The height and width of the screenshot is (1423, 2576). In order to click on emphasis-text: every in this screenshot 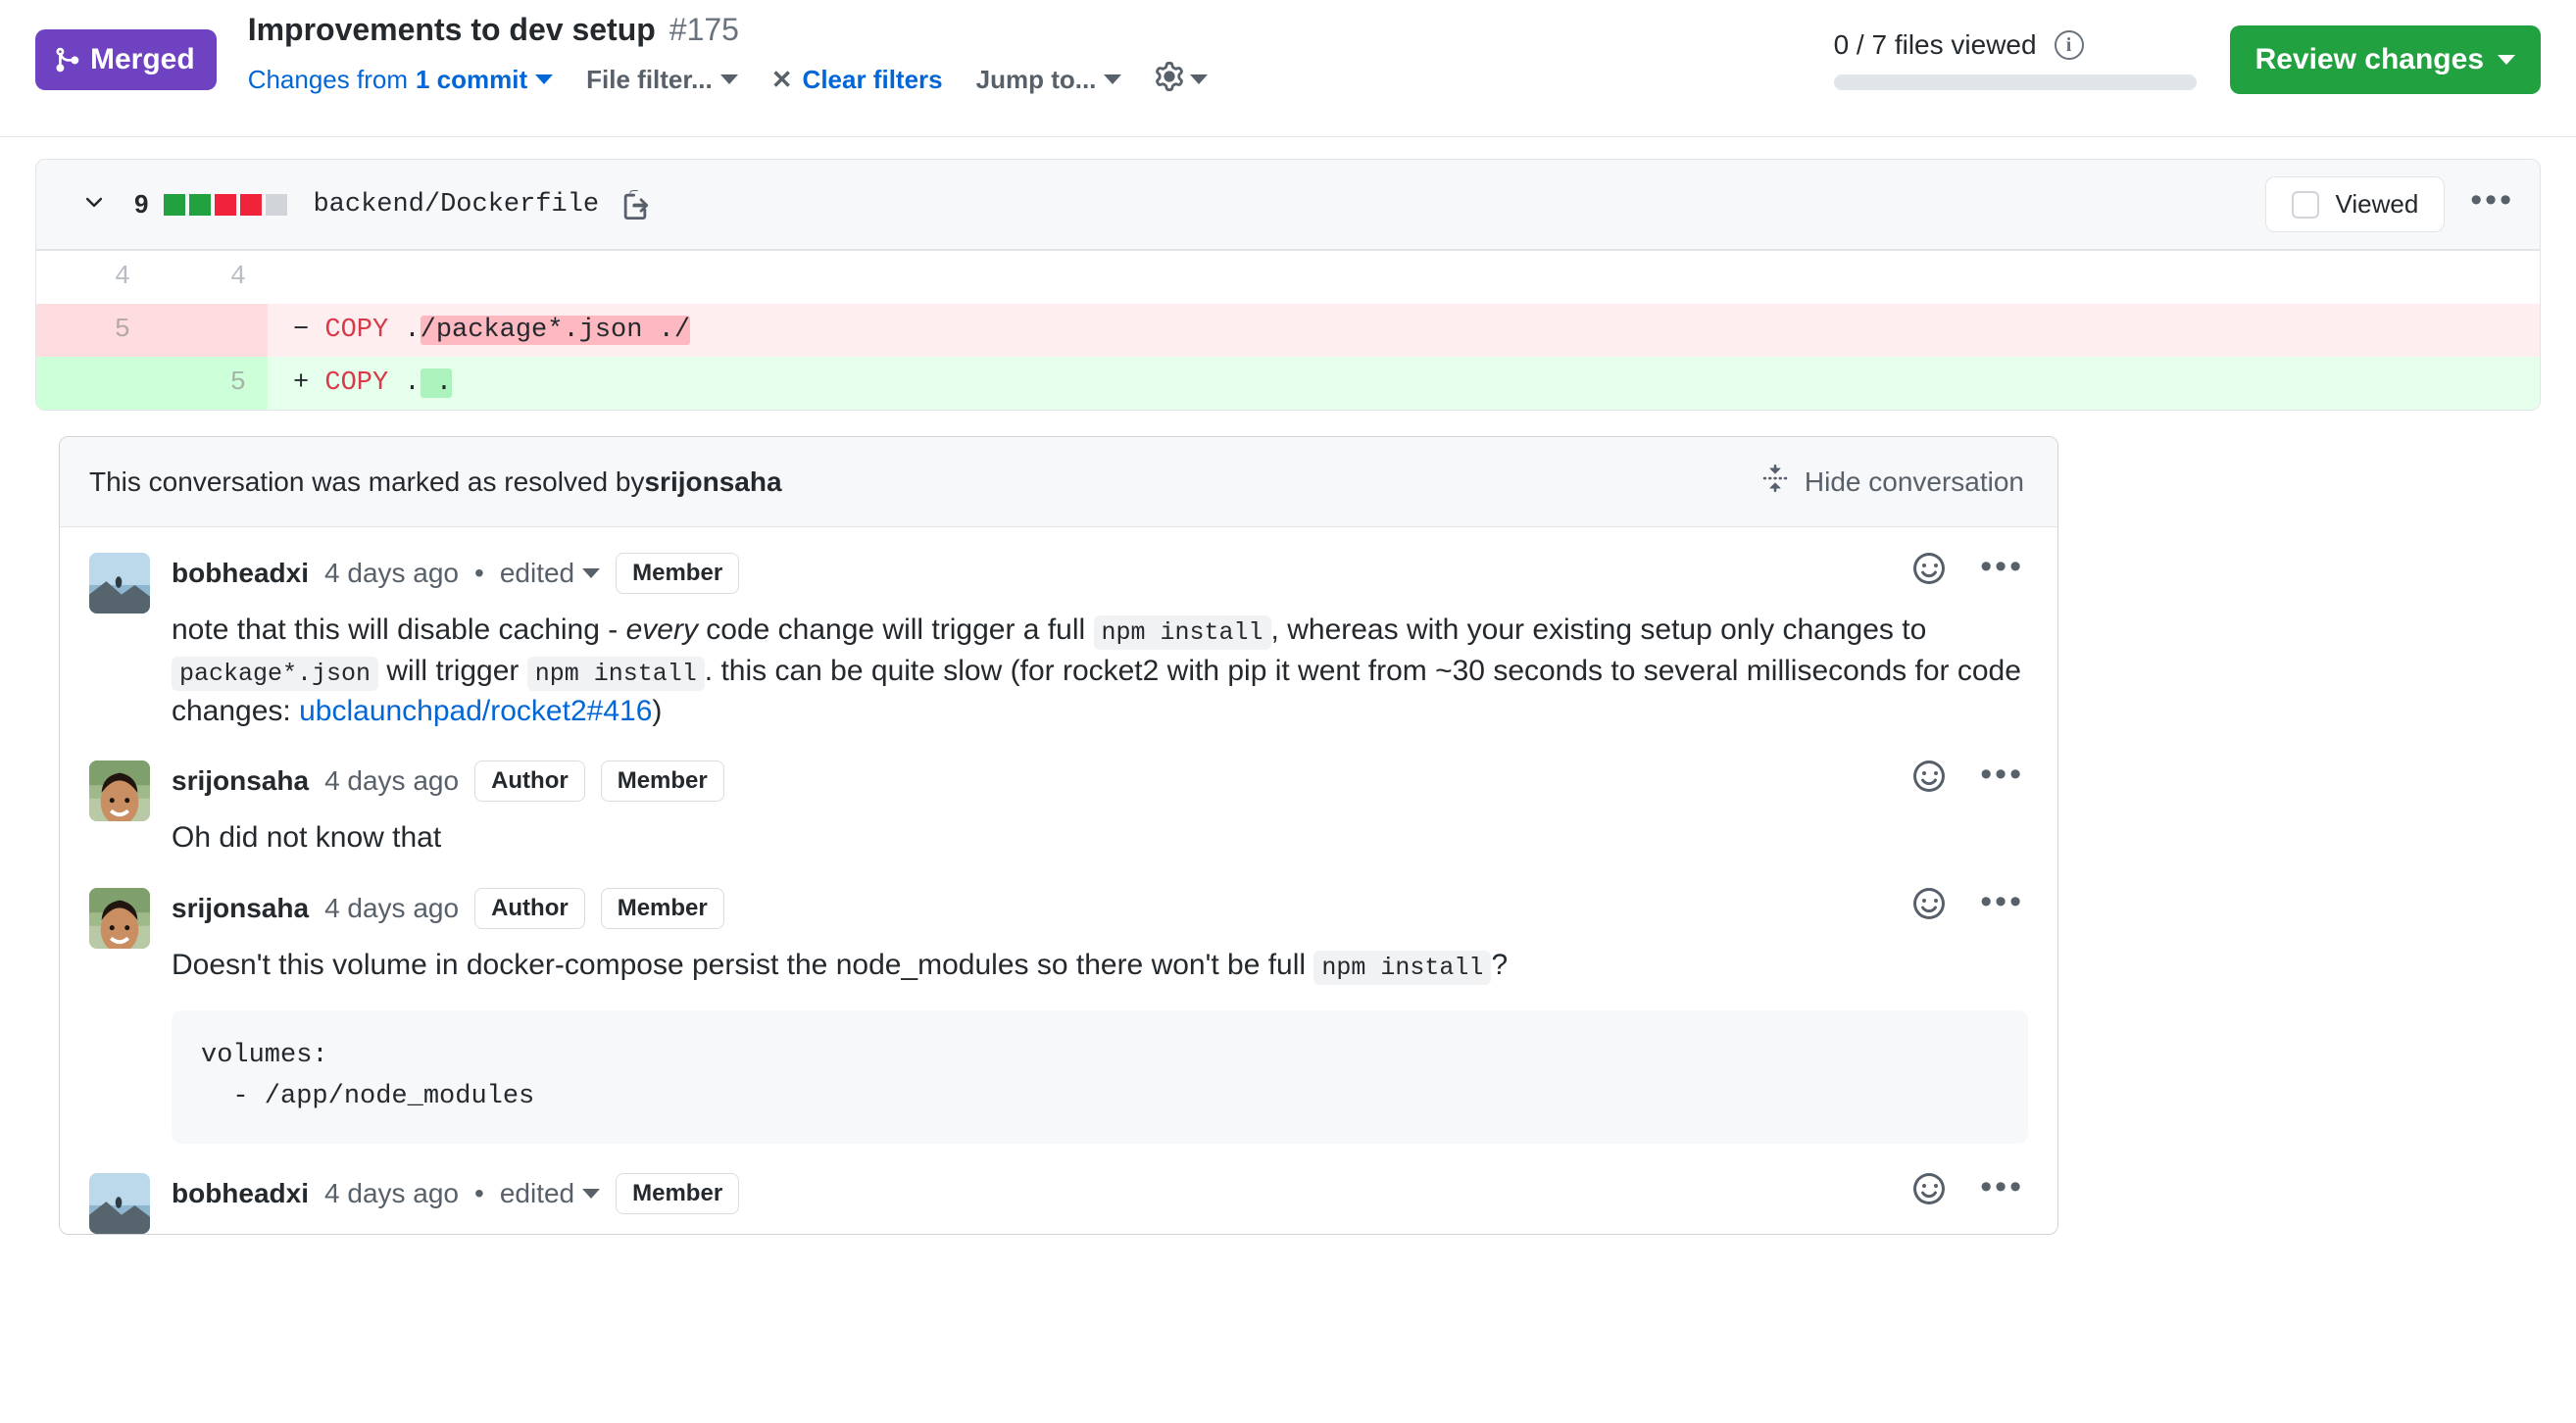, I will do `click(661, 629)`.